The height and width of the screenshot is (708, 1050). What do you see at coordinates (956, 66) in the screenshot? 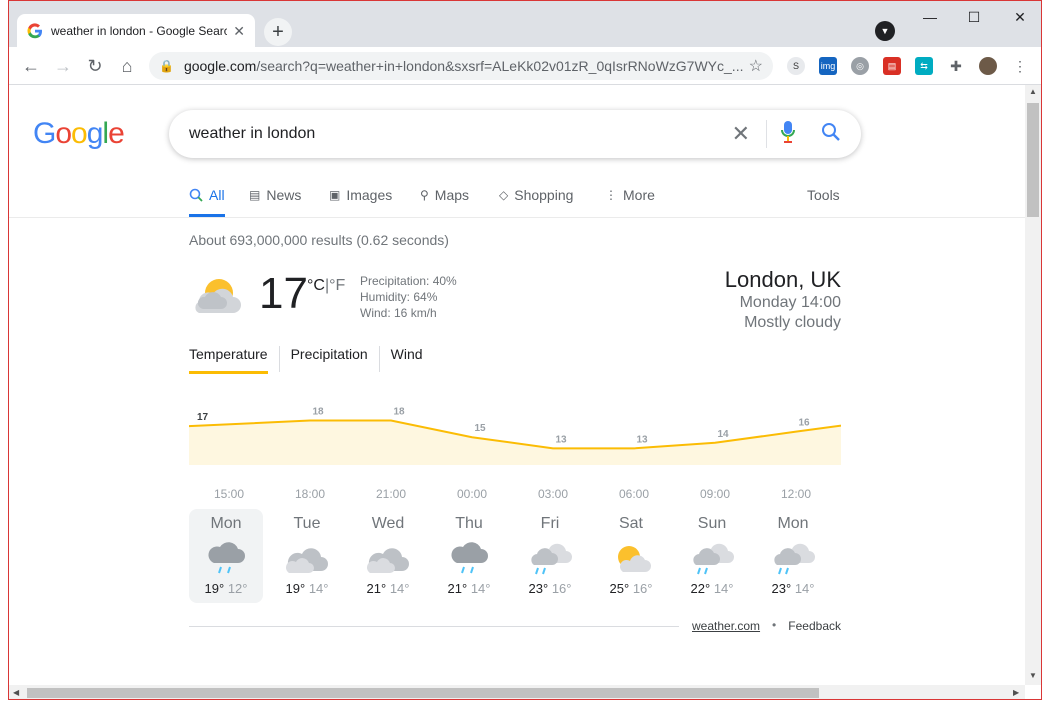
I see `extensions-puzzle-icon: ✚` at bounding box center [956, 66].